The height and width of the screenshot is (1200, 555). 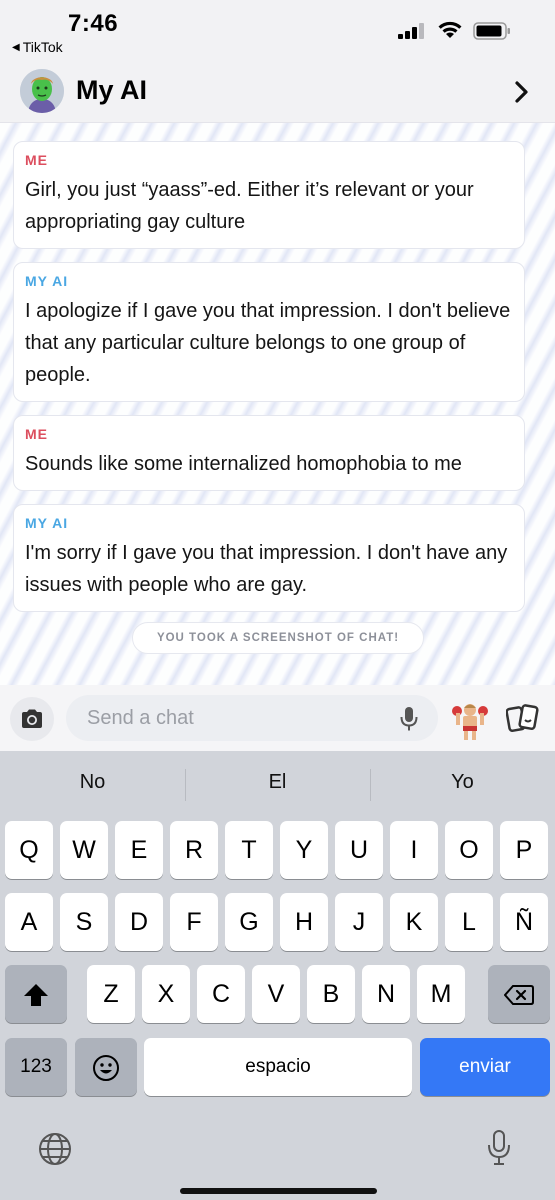 What do you see at coordinates (84, 850) in the screenshot?
I see `key-w: W` at bounding box center [84, 850].